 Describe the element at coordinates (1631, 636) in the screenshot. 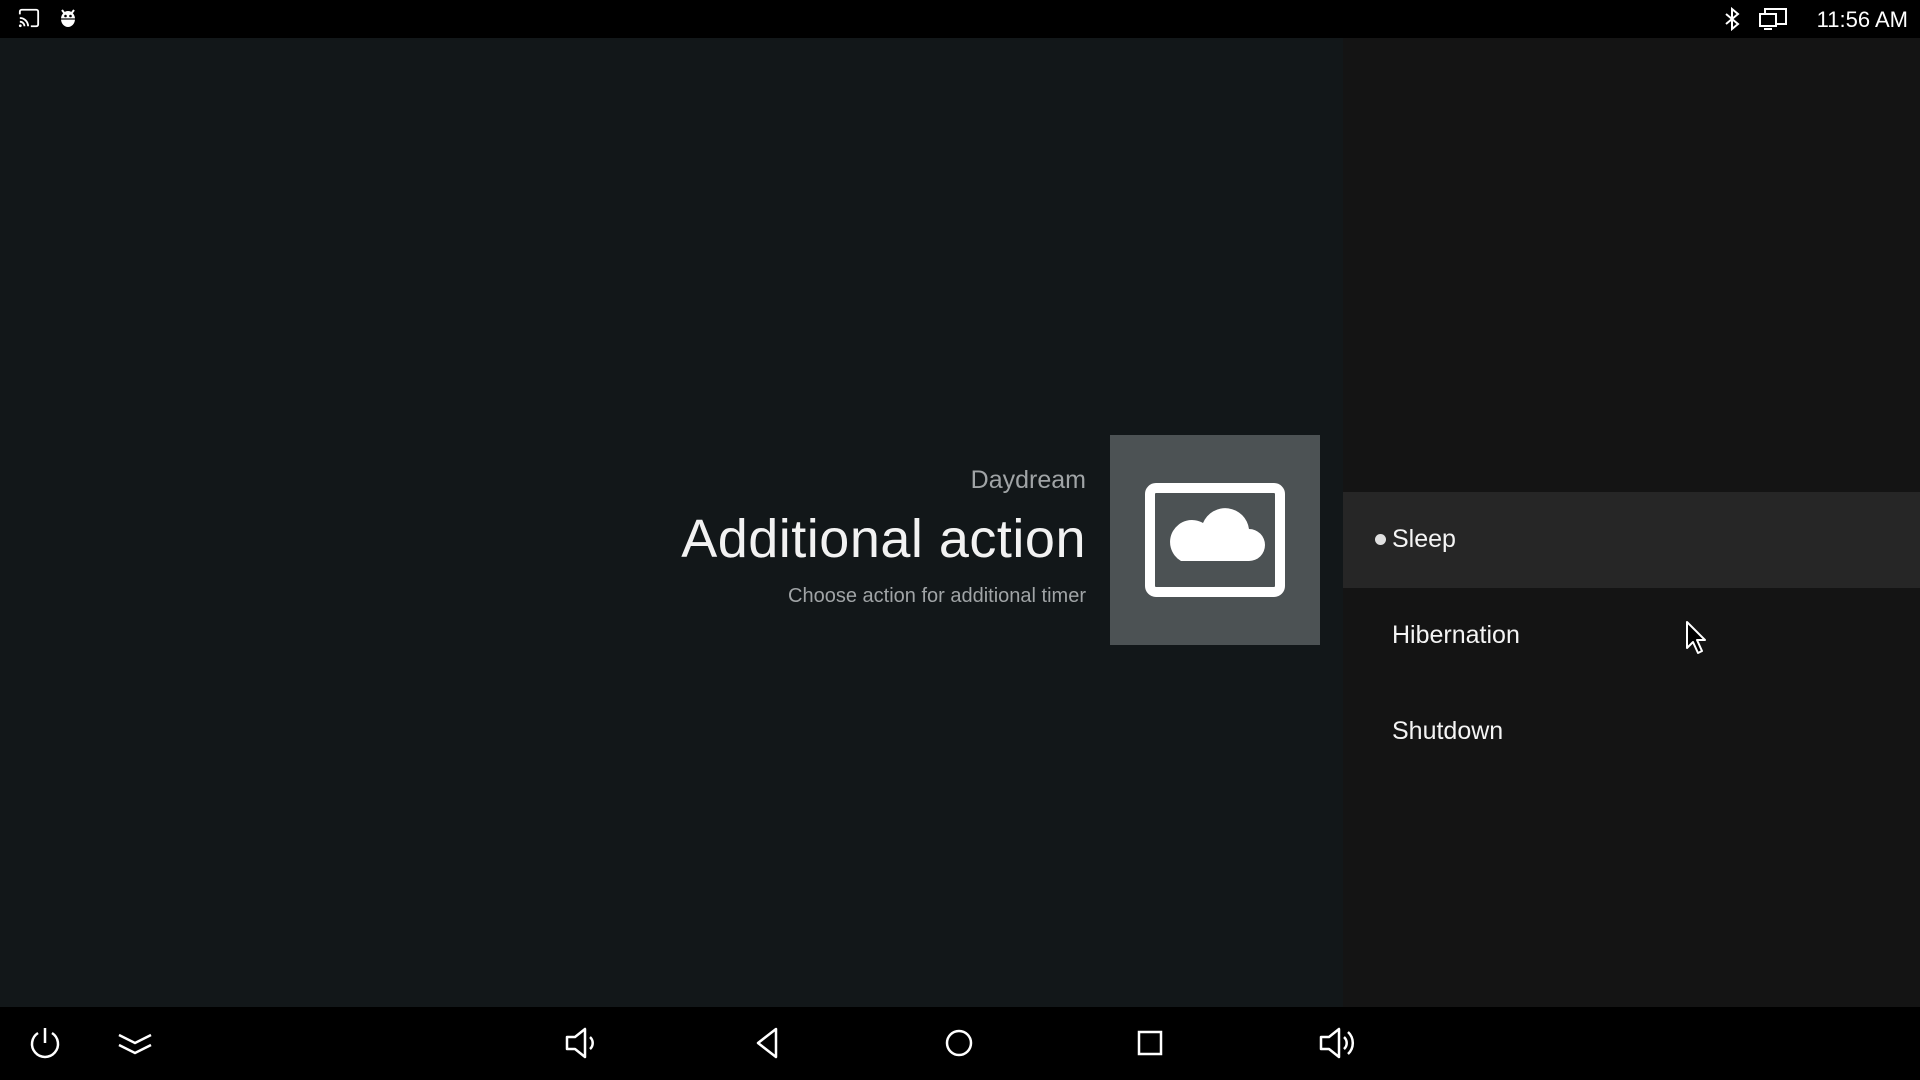

I see `action-item-hibernation: Hibernation` at that location.